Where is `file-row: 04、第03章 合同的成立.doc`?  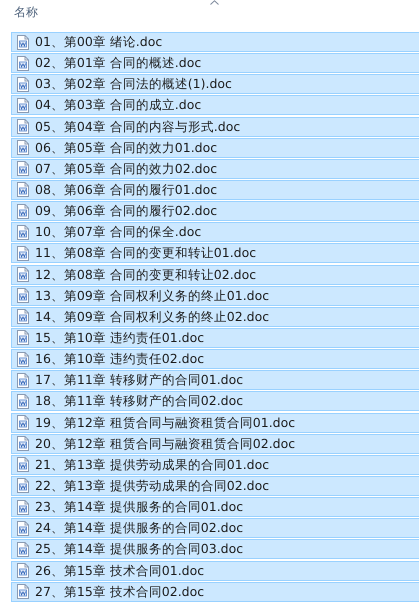 file-row: 04、第03章 合同的成立.doc is located at coordinates (215, 105).